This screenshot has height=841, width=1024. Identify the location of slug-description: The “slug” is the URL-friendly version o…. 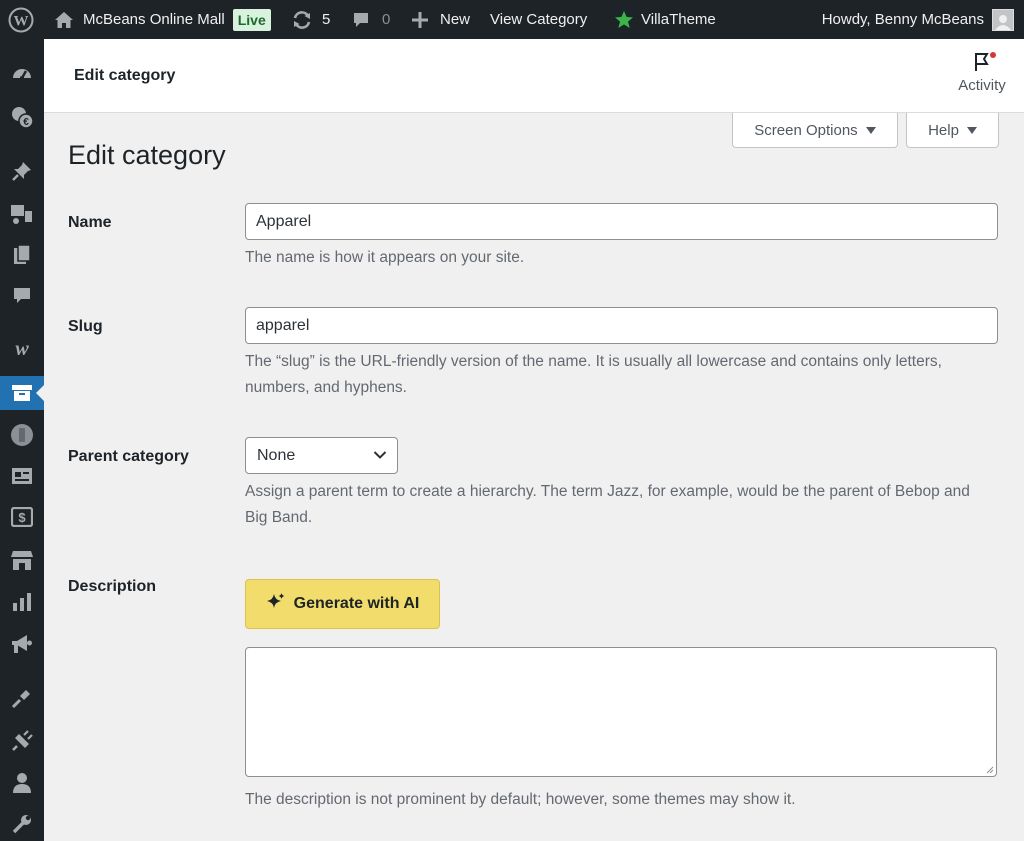
(593, 374).